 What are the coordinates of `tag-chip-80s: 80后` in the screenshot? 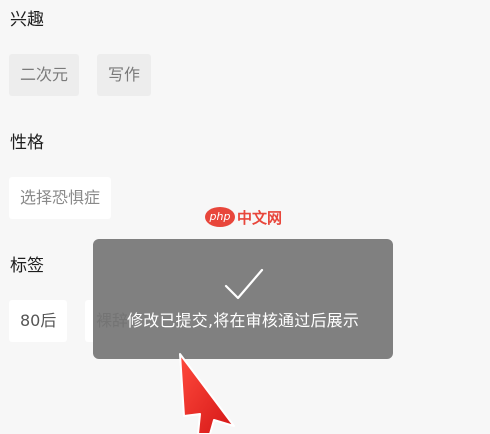 It's located at (38, 321).